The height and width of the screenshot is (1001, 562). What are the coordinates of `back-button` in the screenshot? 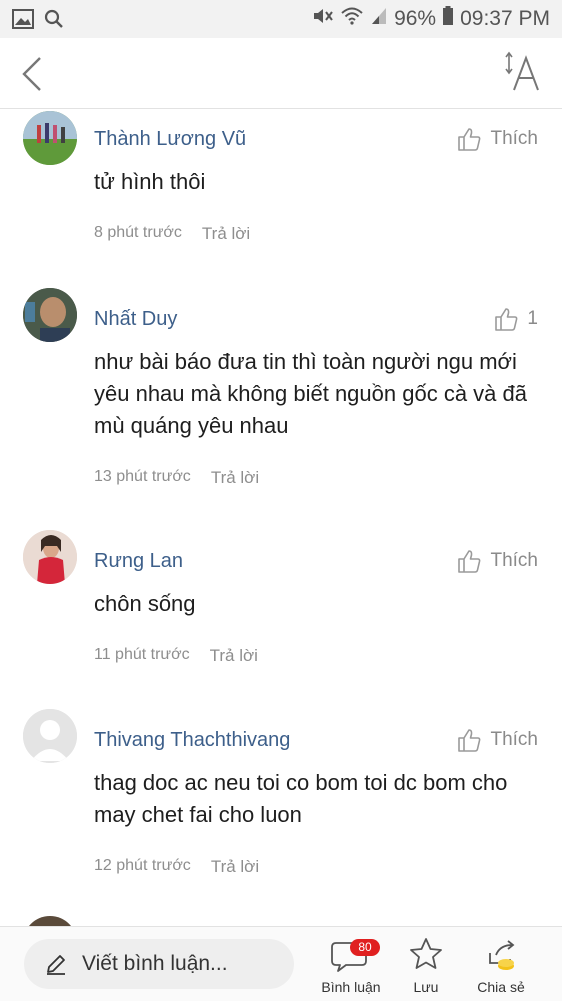 It's located at (33, 74).